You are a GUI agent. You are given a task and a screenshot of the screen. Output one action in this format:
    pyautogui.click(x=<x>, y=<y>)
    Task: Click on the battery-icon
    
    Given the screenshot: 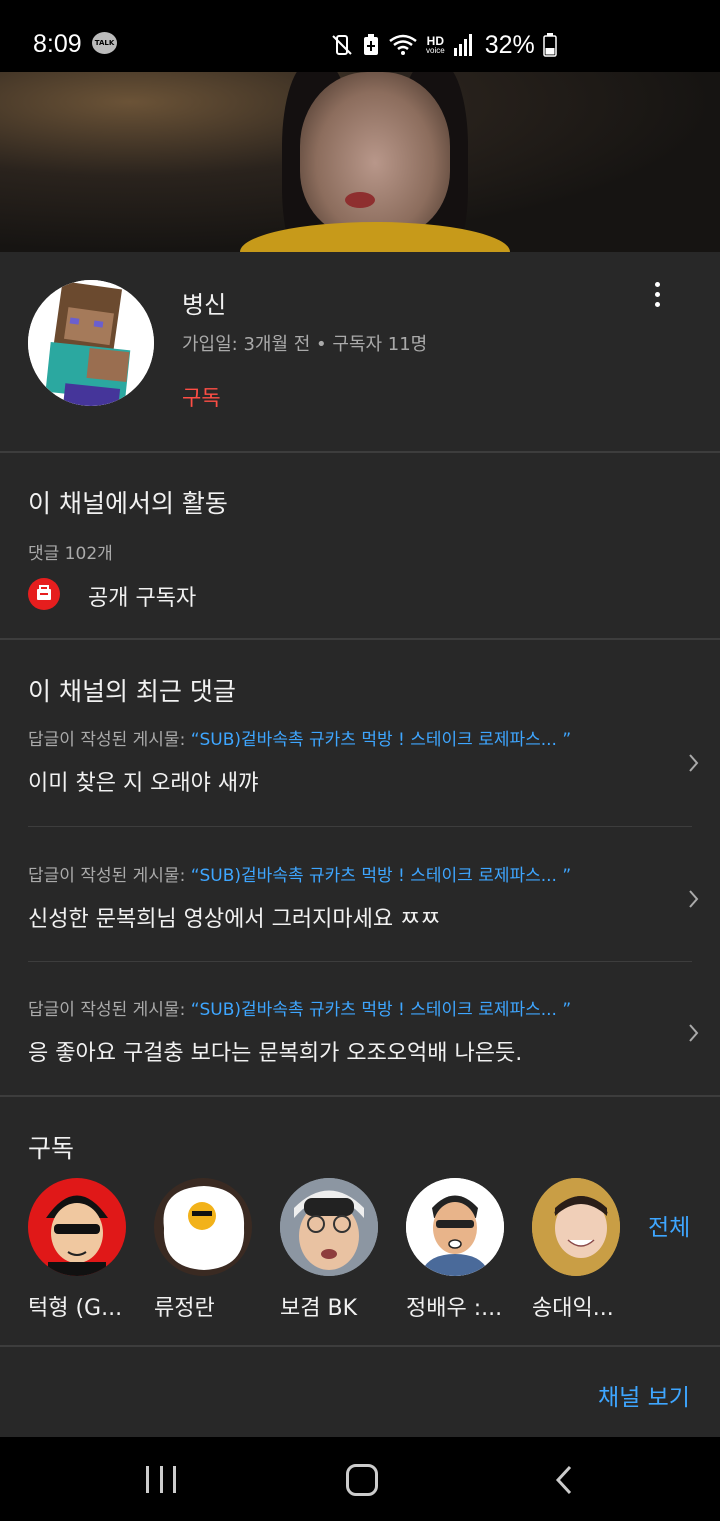 What is the action you would take?
    pyautogui.click(x=549, y=45)
    